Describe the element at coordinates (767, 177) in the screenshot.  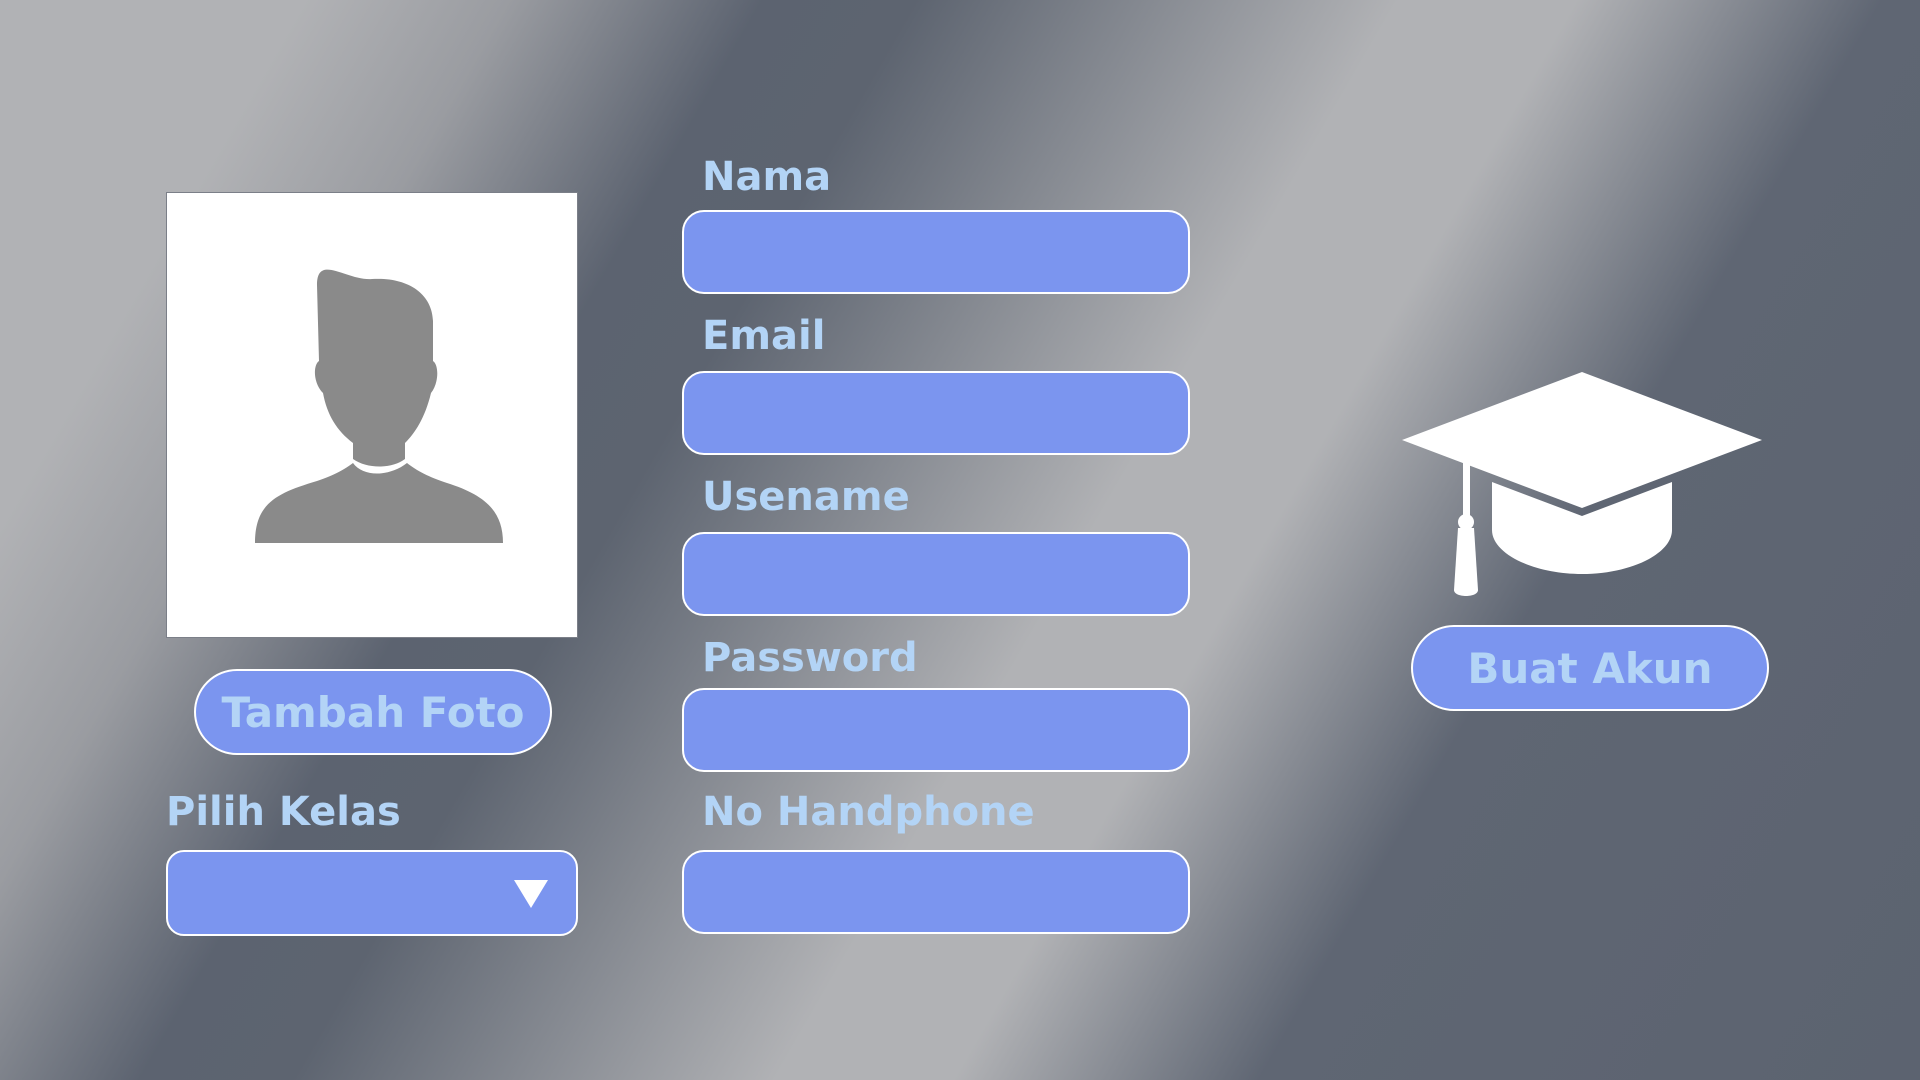
I see `name-label: Nama` at that location.